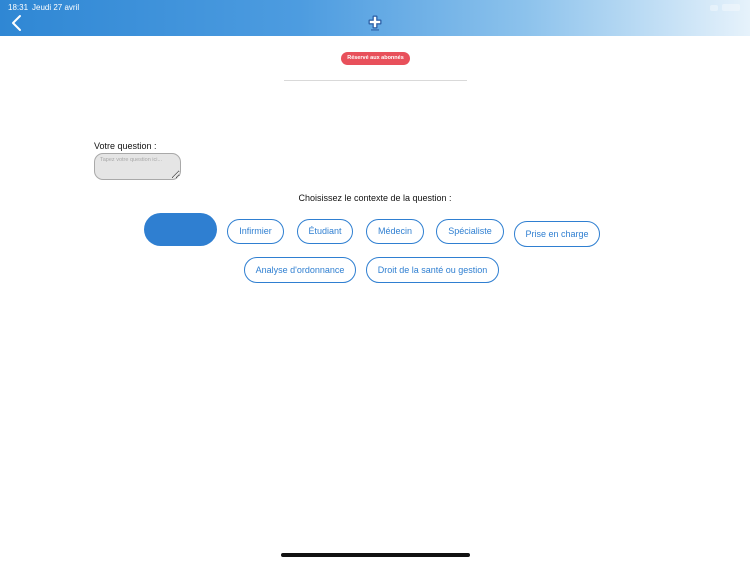 The image size is (750, 562). What do you see at coordinates (375, 58) in the screenshot?
I see `subscriber-badge: Réservé aux abonnés` at bounding box center [375, 58].